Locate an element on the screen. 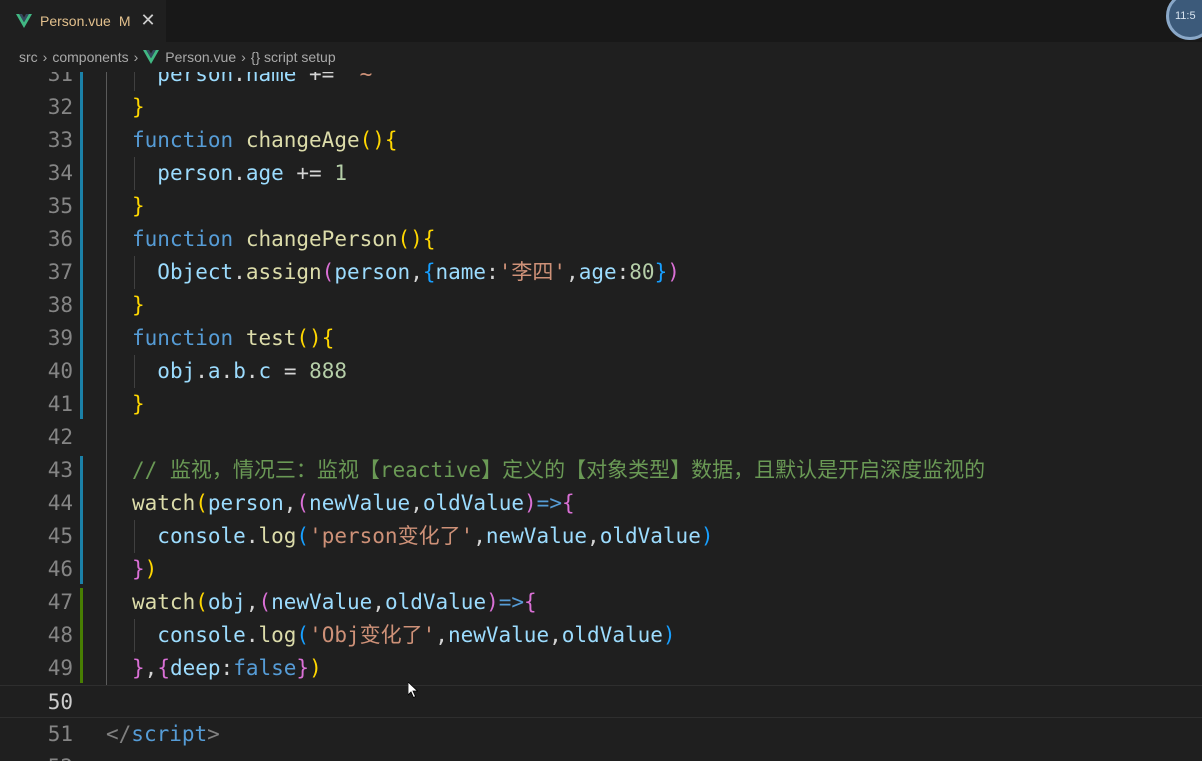 Image resolution: width=1202 pixels, height=761 pixels. tab-person-vue: Person.vue M ✕ is located at coordinates (83, 21).